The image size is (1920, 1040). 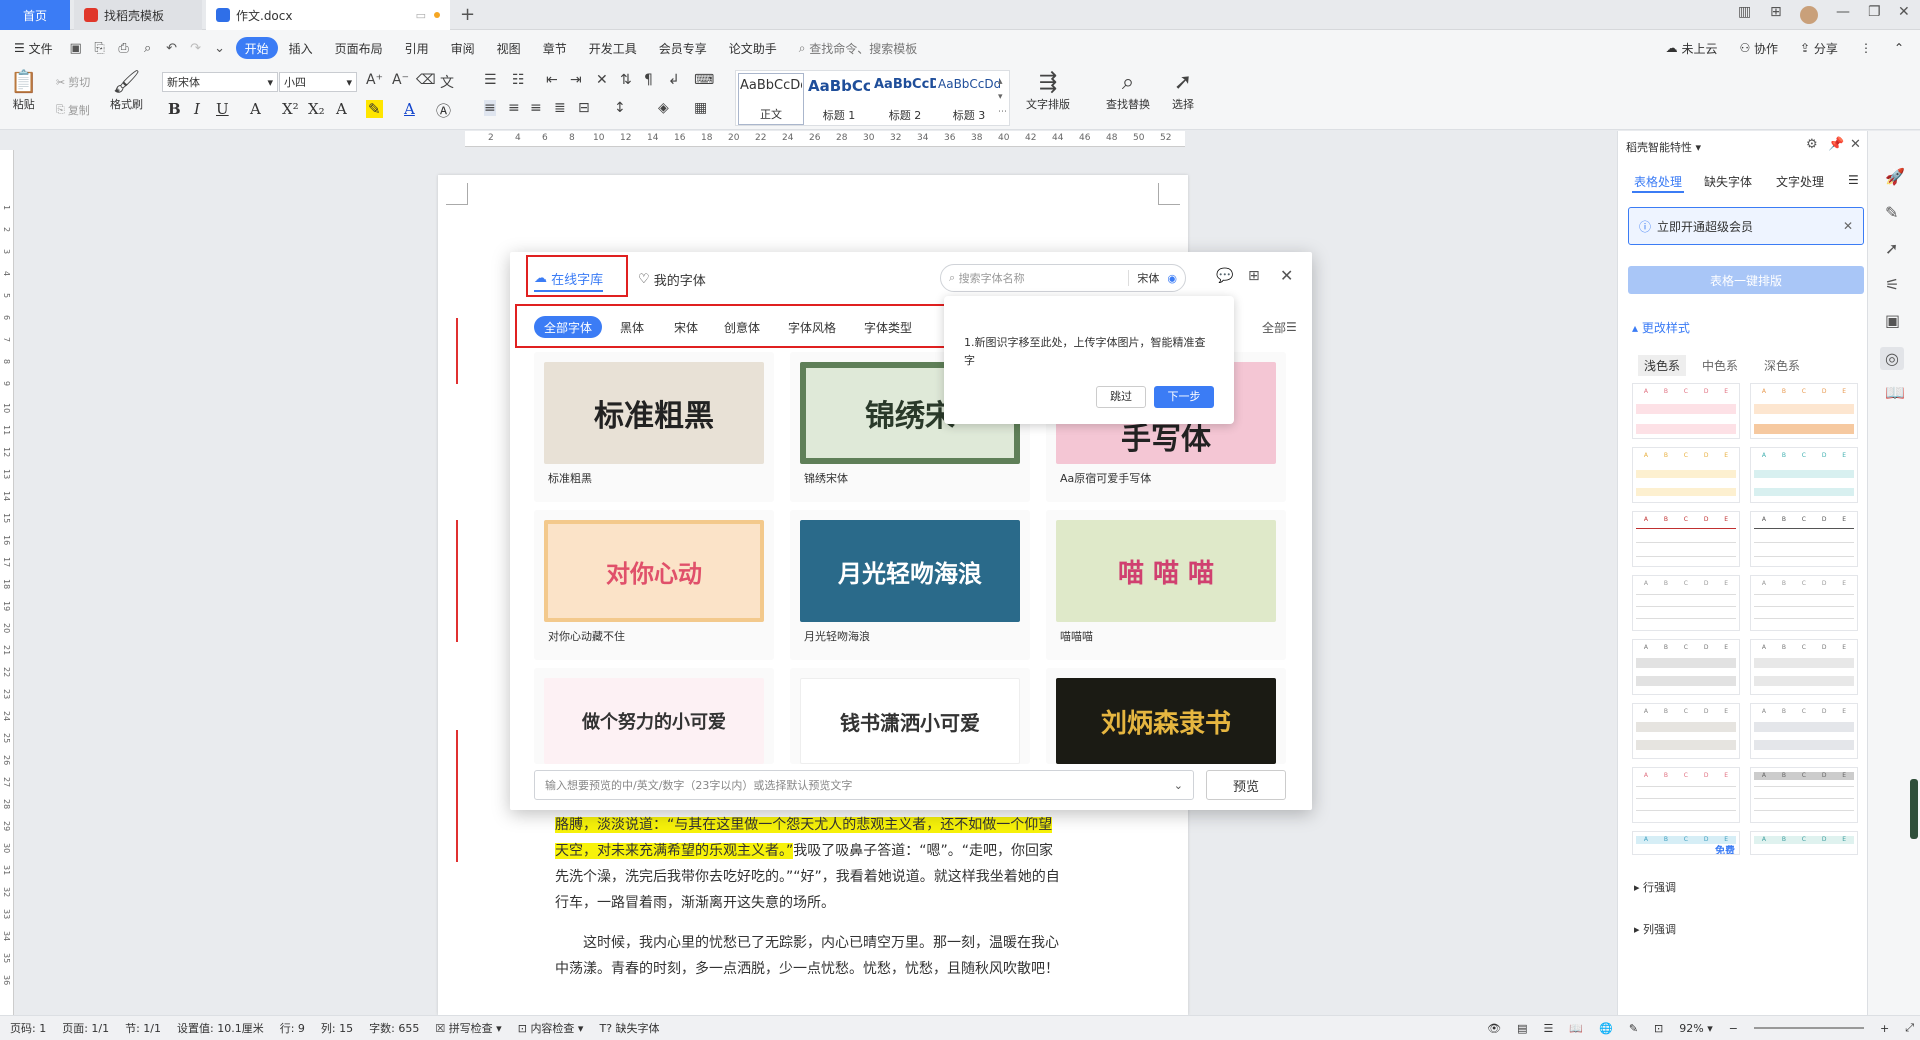 I want to click on page-view-icon: ▤, so click(x=1522, y=1028).